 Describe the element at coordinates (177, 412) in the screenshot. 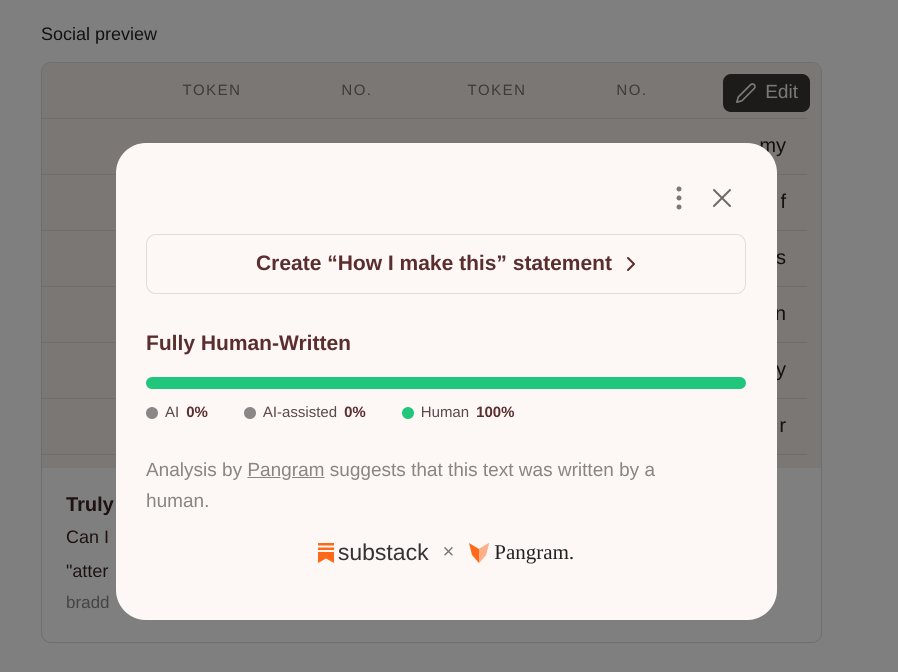

I see `legend-item: AI 0%` at that location.